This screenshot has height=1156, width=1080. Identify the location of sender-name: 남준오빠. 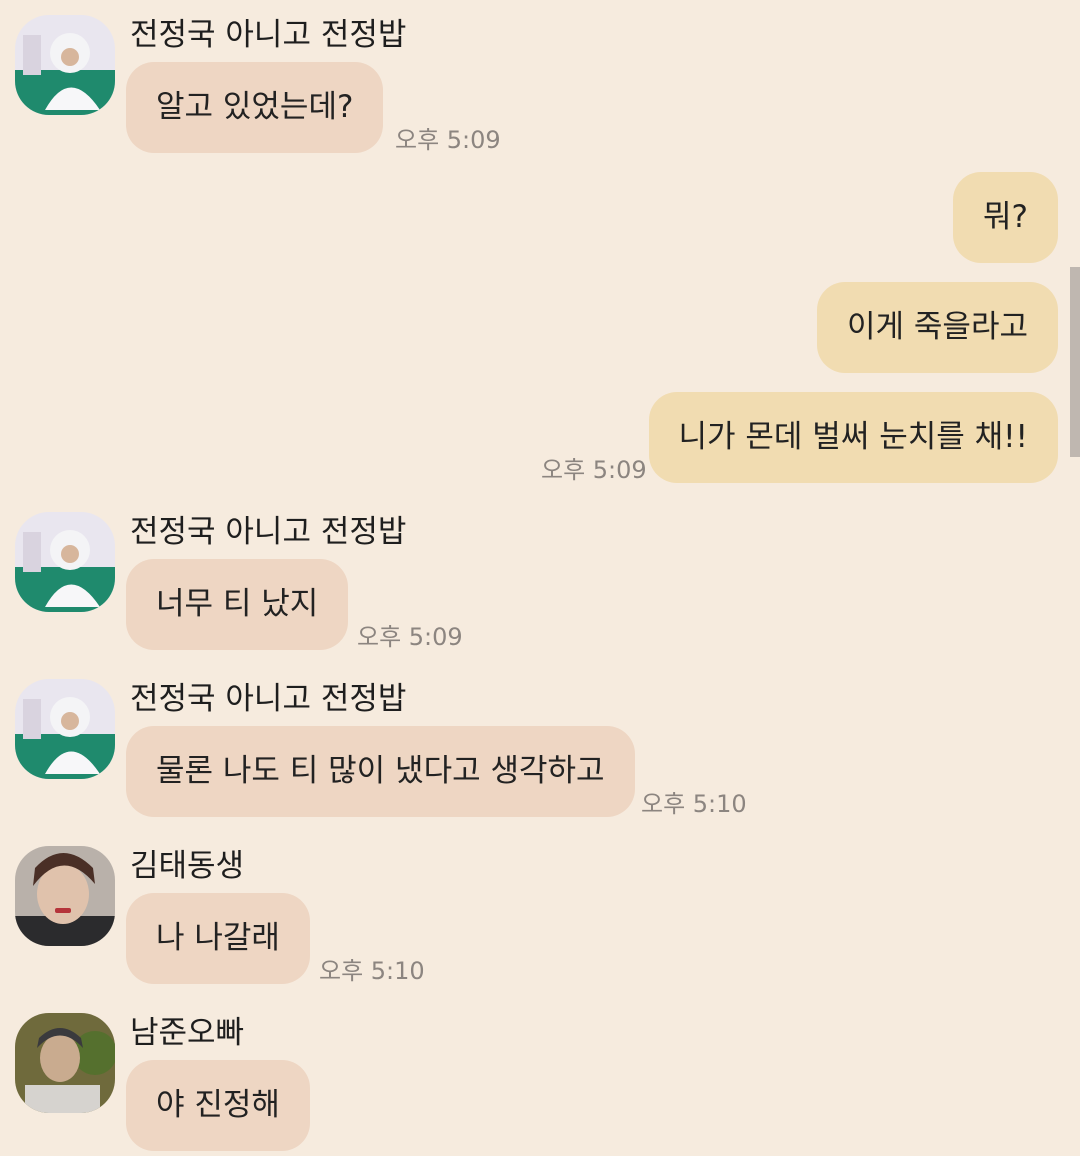
(187, 1033).